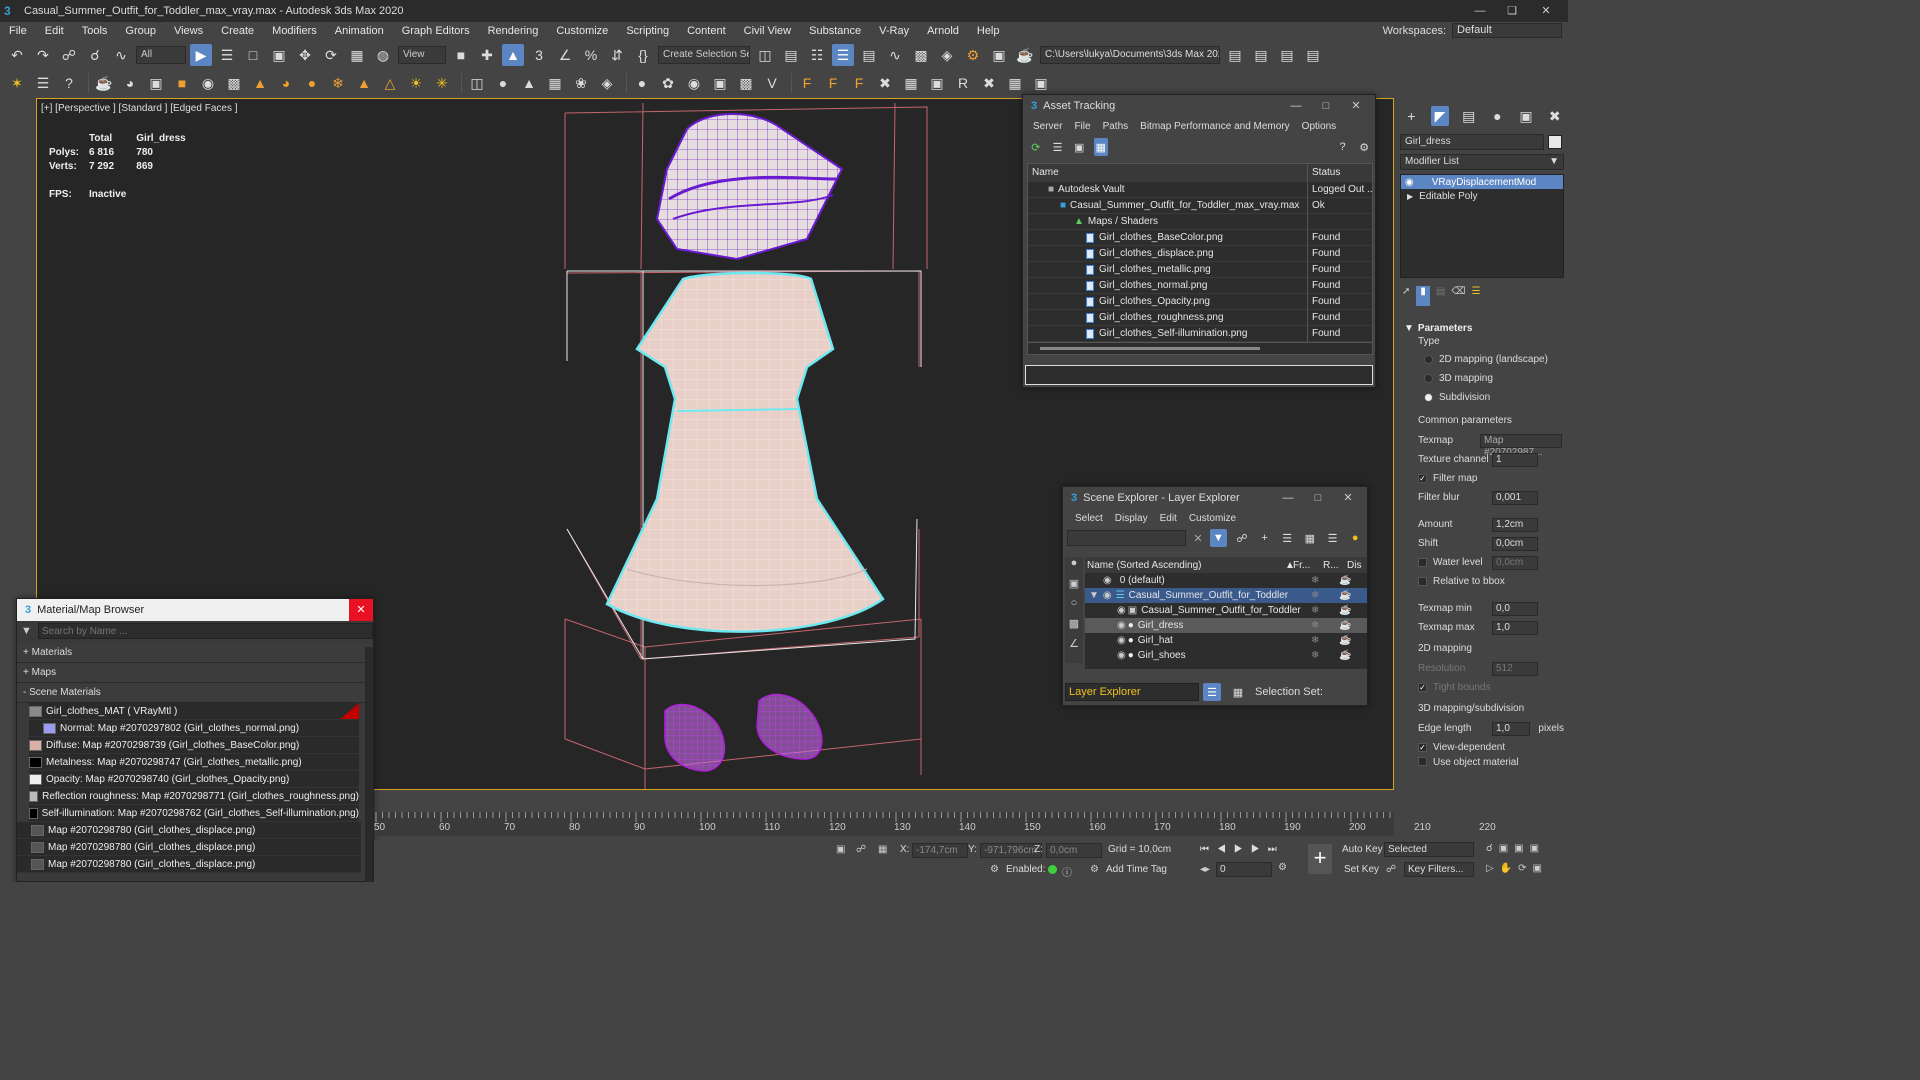  I want to click on move-icon: ✥, so click(305, 55).